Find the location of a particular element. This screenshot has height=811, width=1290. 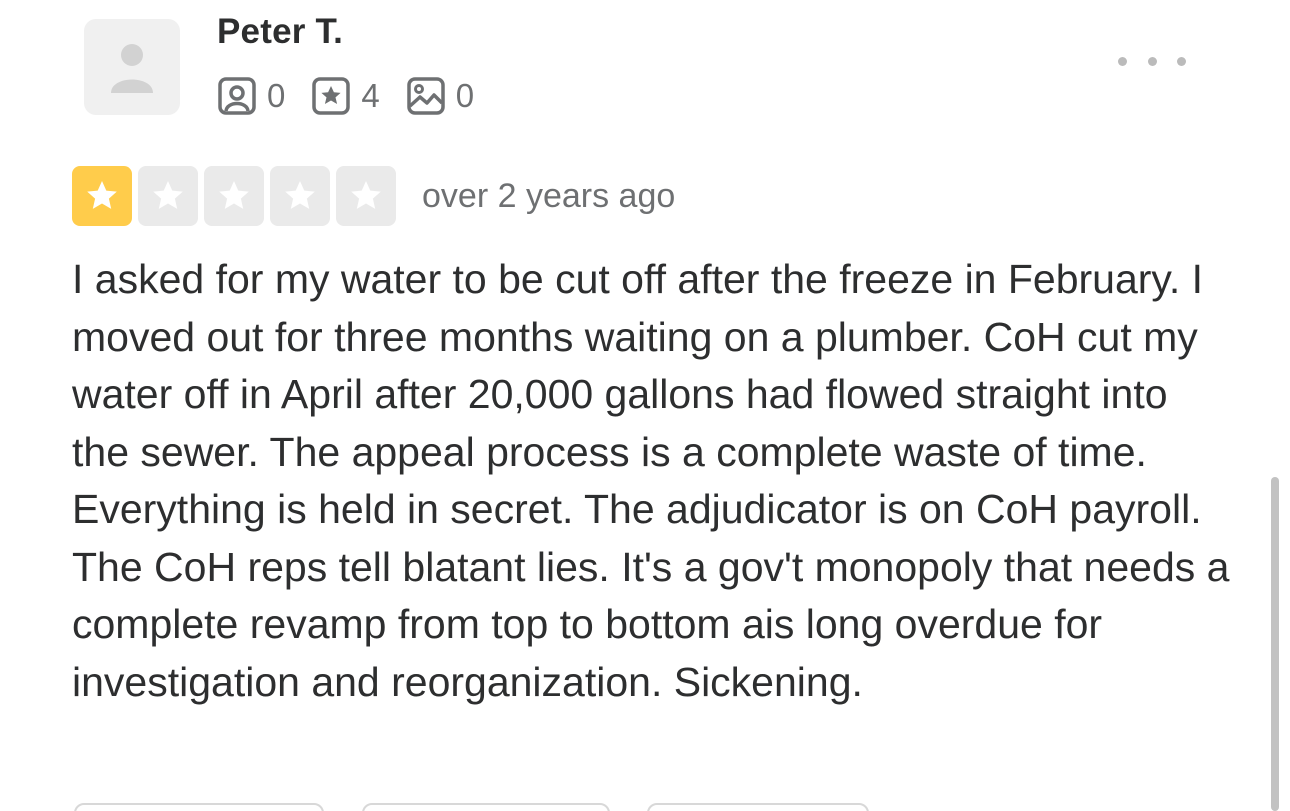

friends-stat: 0 is located at coordinates (251, 96).